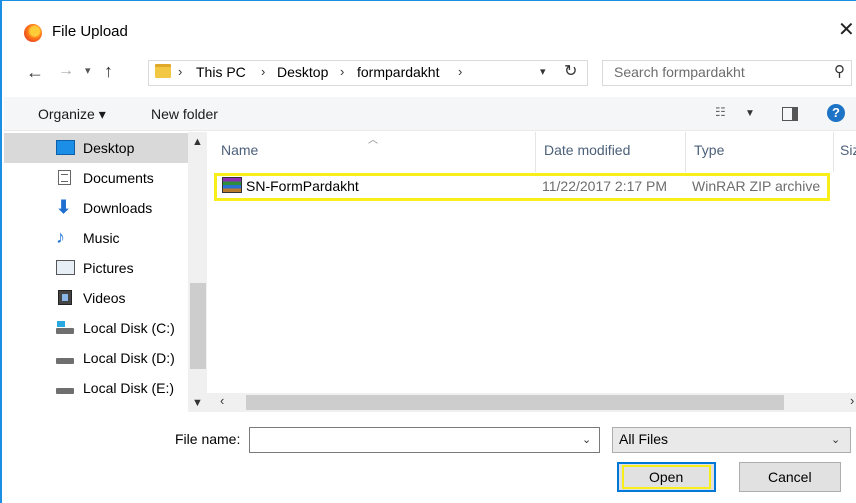 This screenshot has height=503, width=856. What do you see at coordinates (197, 272) in the screenshot?
I see `navigation-scrollbar` at bounding box center [197, 272].